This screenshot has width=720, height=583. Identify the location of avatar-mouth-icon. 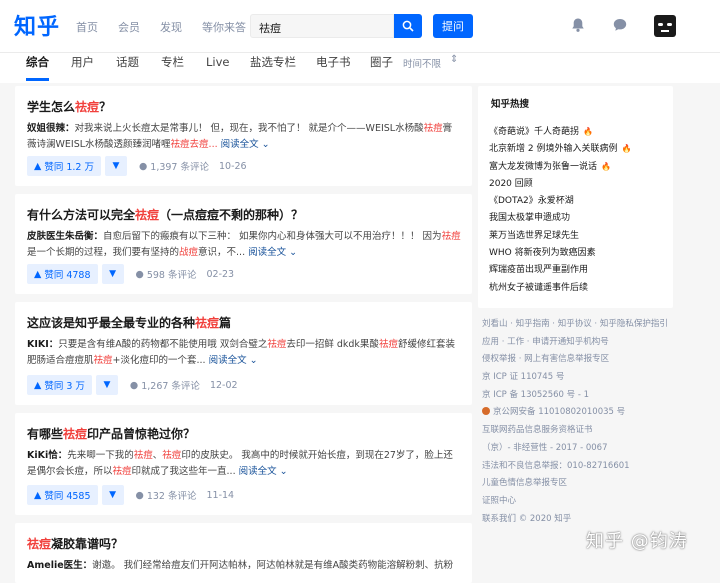
(665, 31).